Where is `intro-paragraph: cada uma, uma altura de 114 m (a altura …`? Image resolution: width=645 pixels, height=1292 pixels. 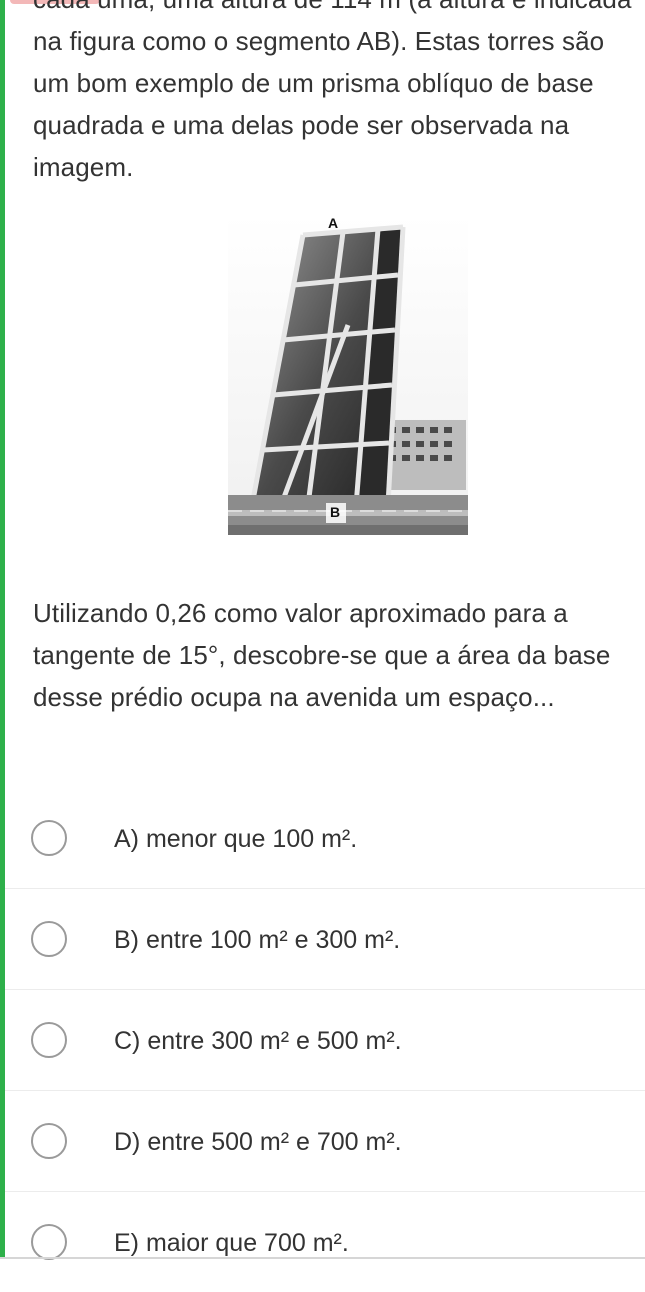
intro-paragraph: cada uma, uma altura de 114 m (a altura … is located at coordinates (332, 91).